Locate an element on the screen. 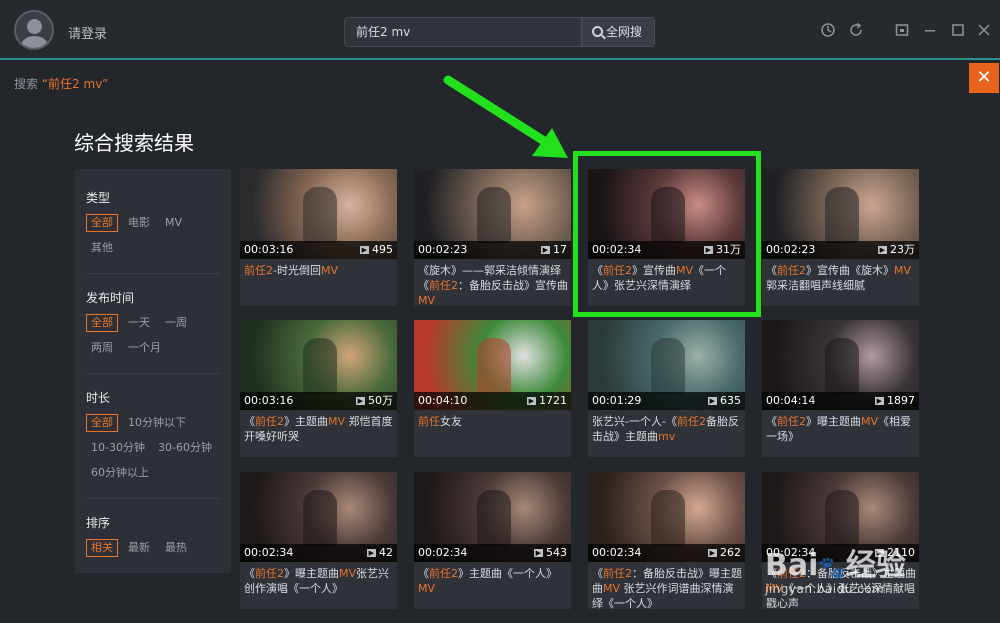  video-result-card: 00:03:16 50万《前任2》主题曲MV 郑恺首度开嗓好听哭 is located at coordinates (318, 388).